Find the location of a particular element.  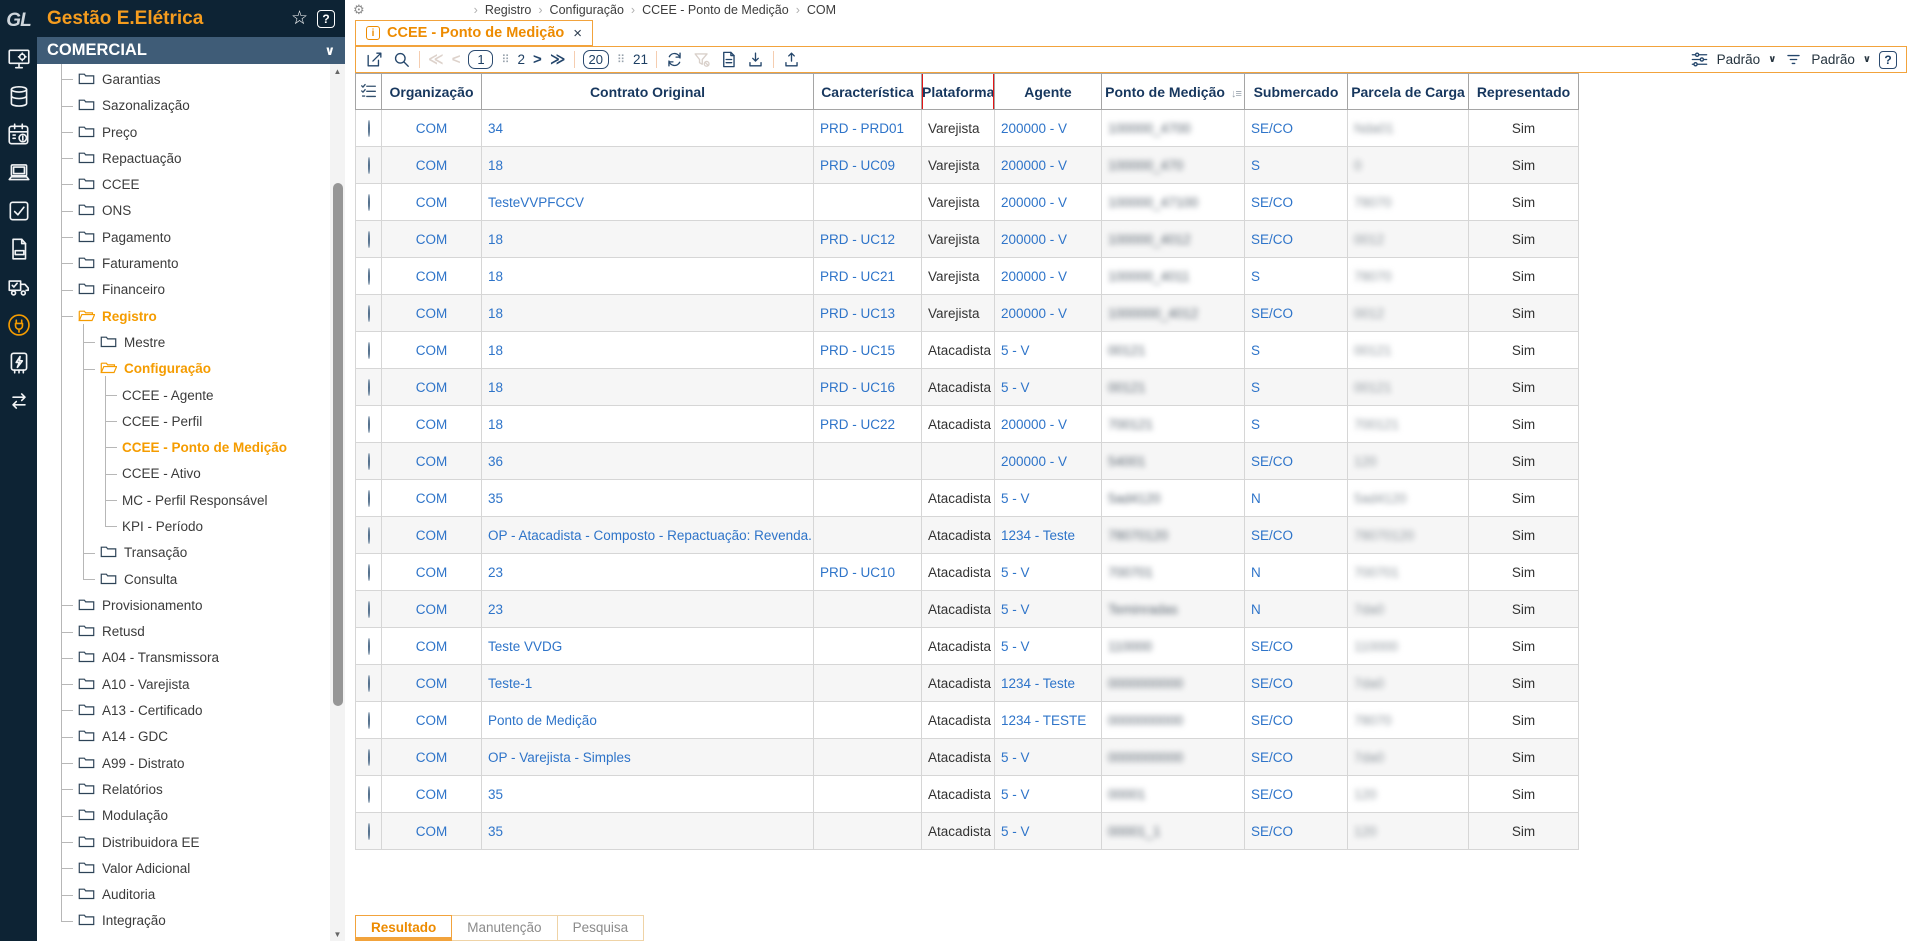

cell-value: PRD - UC13 is located at coordinates (857, 313).